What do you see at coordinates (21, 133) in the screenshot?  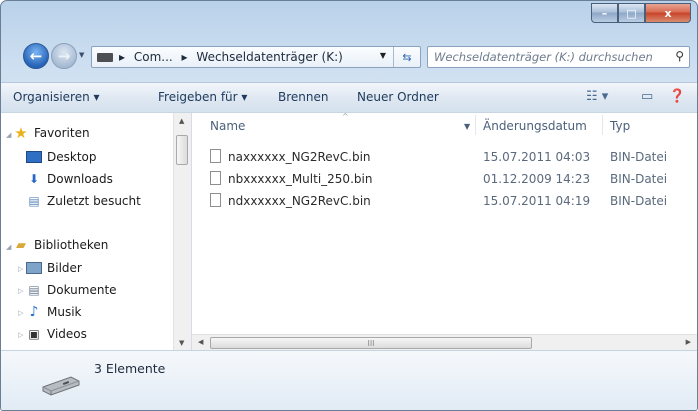 I see `star-icon: ★` at bounding box center [21, 133].